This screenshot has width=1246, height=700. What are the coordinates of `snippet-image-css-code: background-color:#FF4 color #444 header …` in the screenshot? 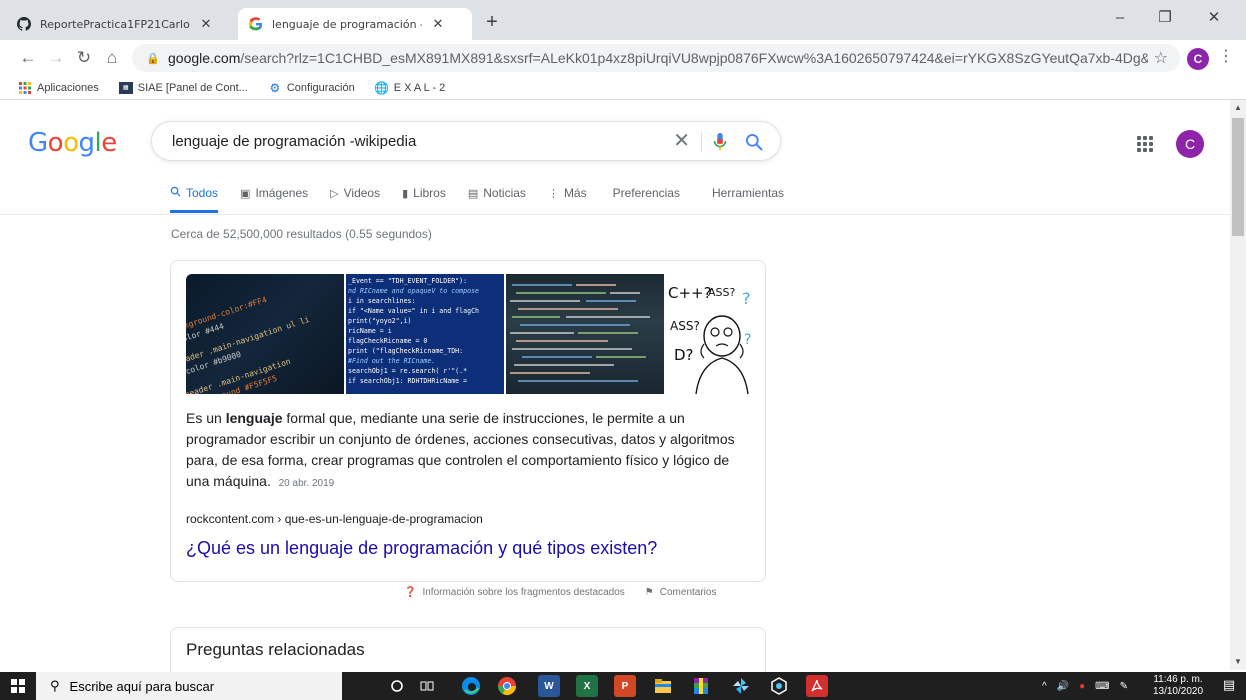 It's located at (265, 334).